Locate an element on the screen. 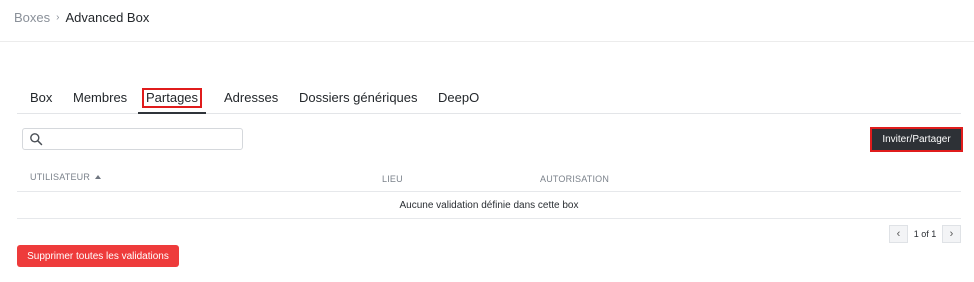 This screenshot has height=282, width=974. delete-all-validations-button: Supprimer toutes les validations is located at coordinates (98, 256).